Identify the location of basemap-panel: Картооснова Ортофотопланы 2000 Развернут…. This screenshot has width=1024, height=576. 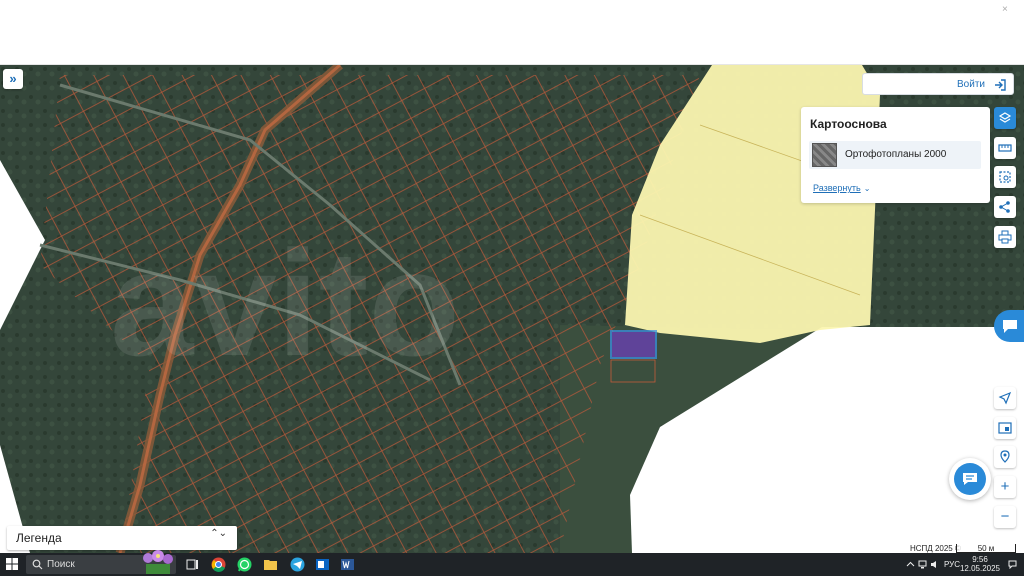
(895, 155).